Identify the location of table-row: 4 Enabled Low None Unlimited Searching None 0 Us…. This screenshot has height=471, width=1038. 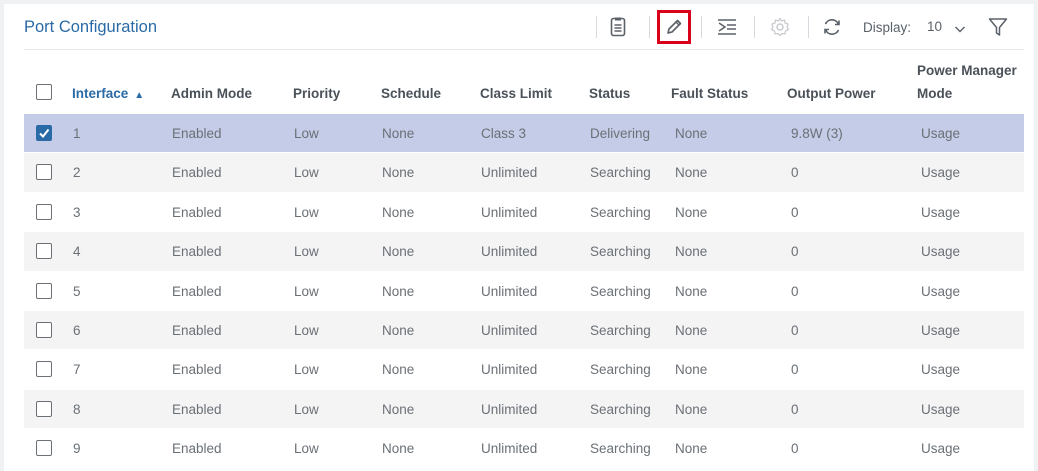
(524, 252).